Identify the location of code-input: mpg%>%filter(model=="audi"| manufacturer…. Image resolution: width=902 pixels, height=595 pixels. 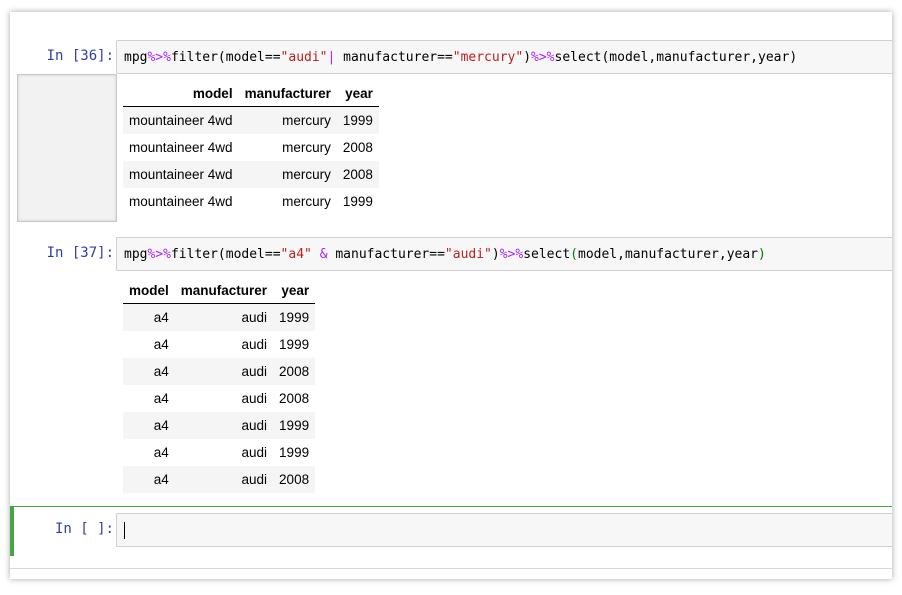
(504, 57).